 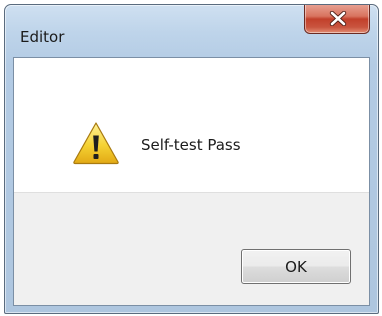 What do you see at coordinates (96, 143) in the screenshot?
I see `warning-icon` at bounding box center [96, 143].